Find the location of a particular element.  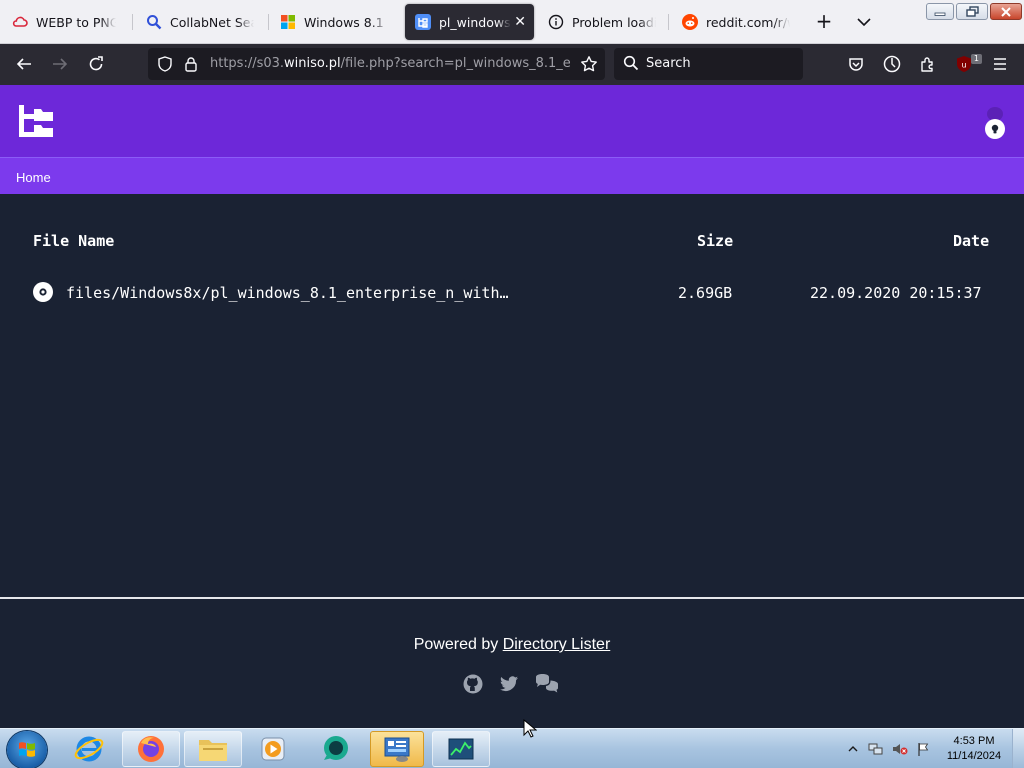

breadcrumb-home-link: Home is located at coordinates (33, 177).